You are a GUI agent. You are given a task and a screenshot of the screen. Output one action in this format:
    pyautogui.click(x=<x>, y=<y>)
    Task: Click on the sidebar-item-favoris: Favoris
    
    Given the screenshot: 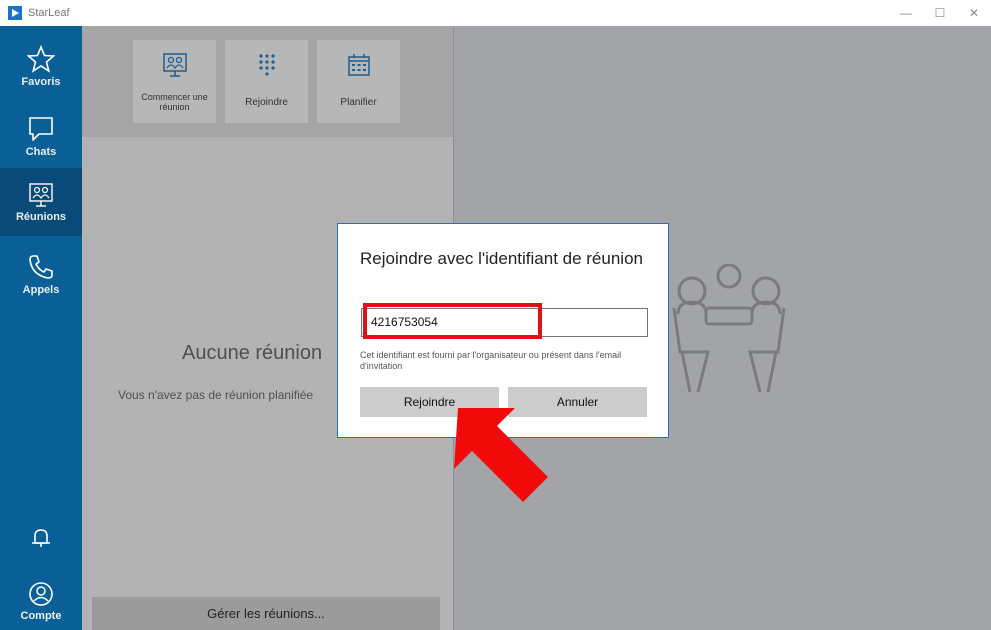 What is the action you would take?
    pyautogui.click(x=41, y=66)
    